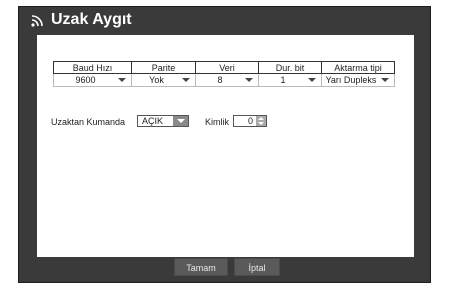  I want to click on column-header-data: Veri, so click(227, 67).